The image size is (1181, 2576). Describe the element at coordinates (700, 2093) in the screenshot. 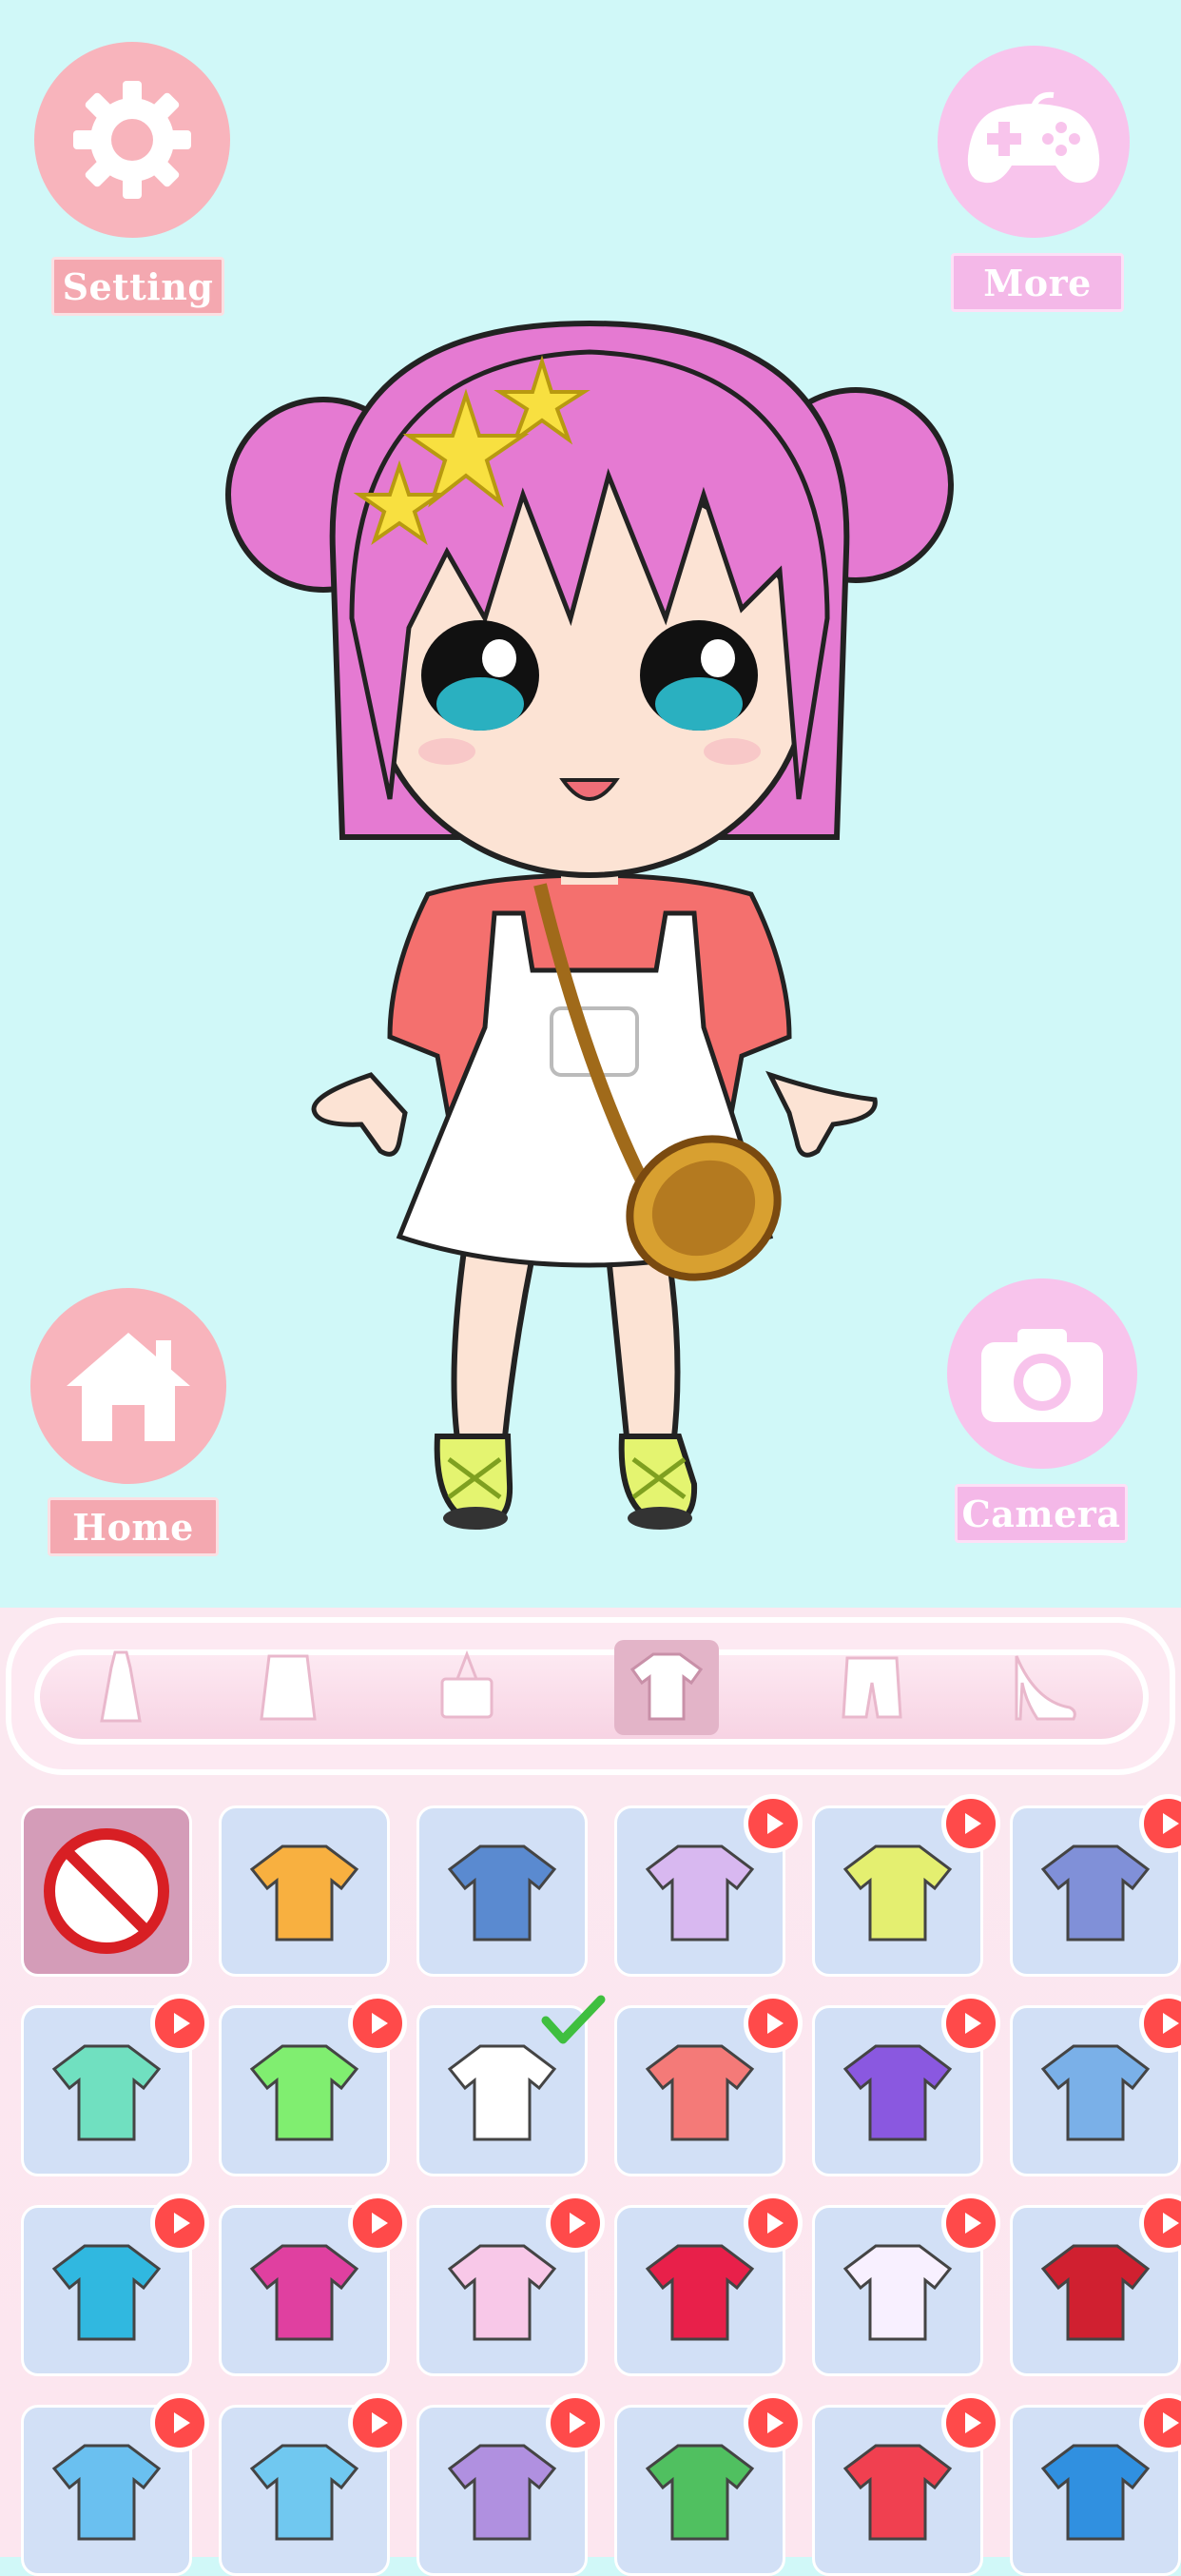

I see `coral-cat-sweater-icon` at that location.